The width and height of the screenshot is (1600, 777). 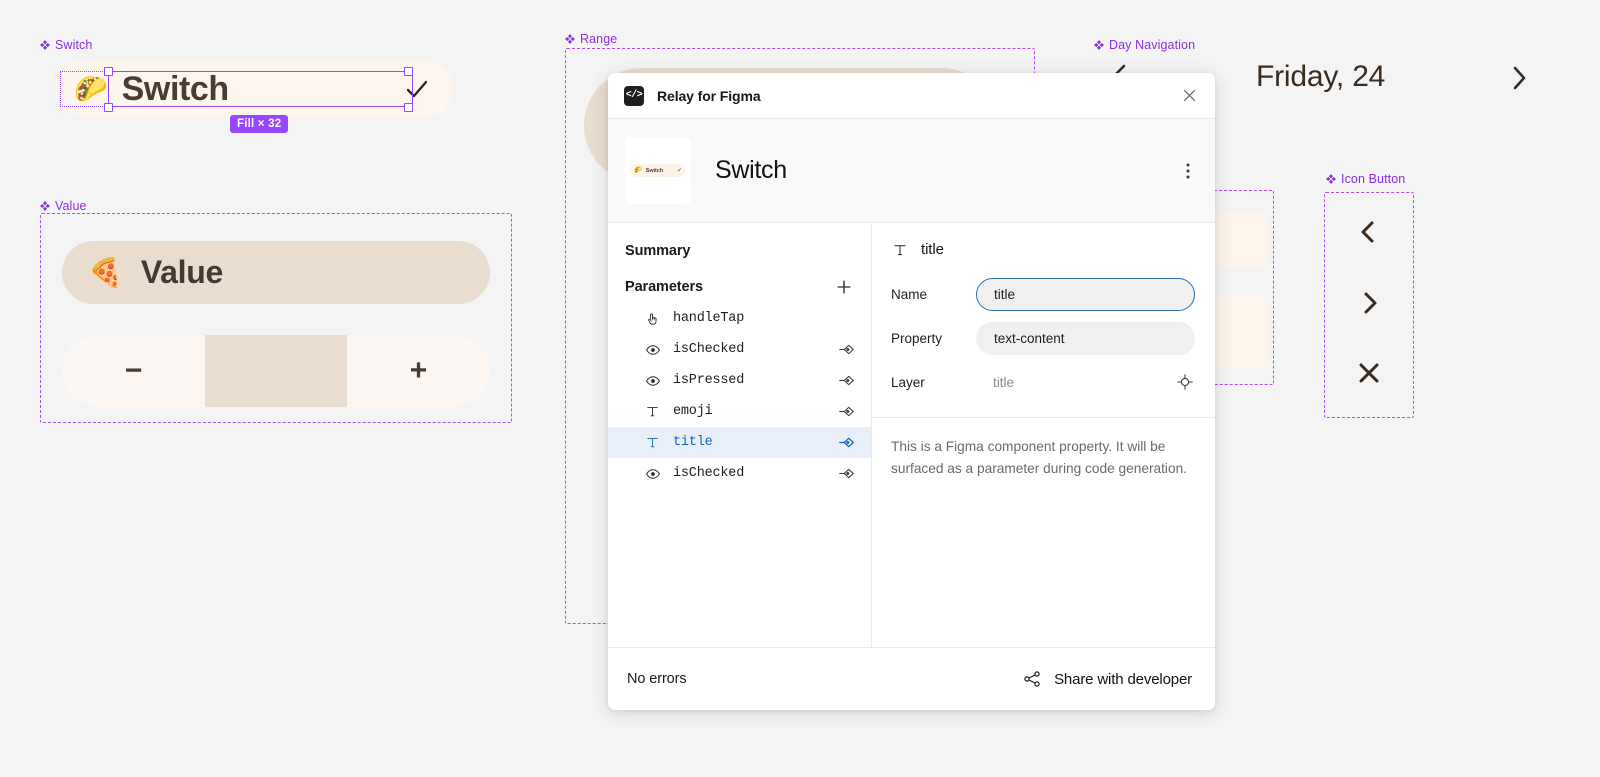 I want to click on property-field-row: Property text-content, so click(x=1043, y=338).